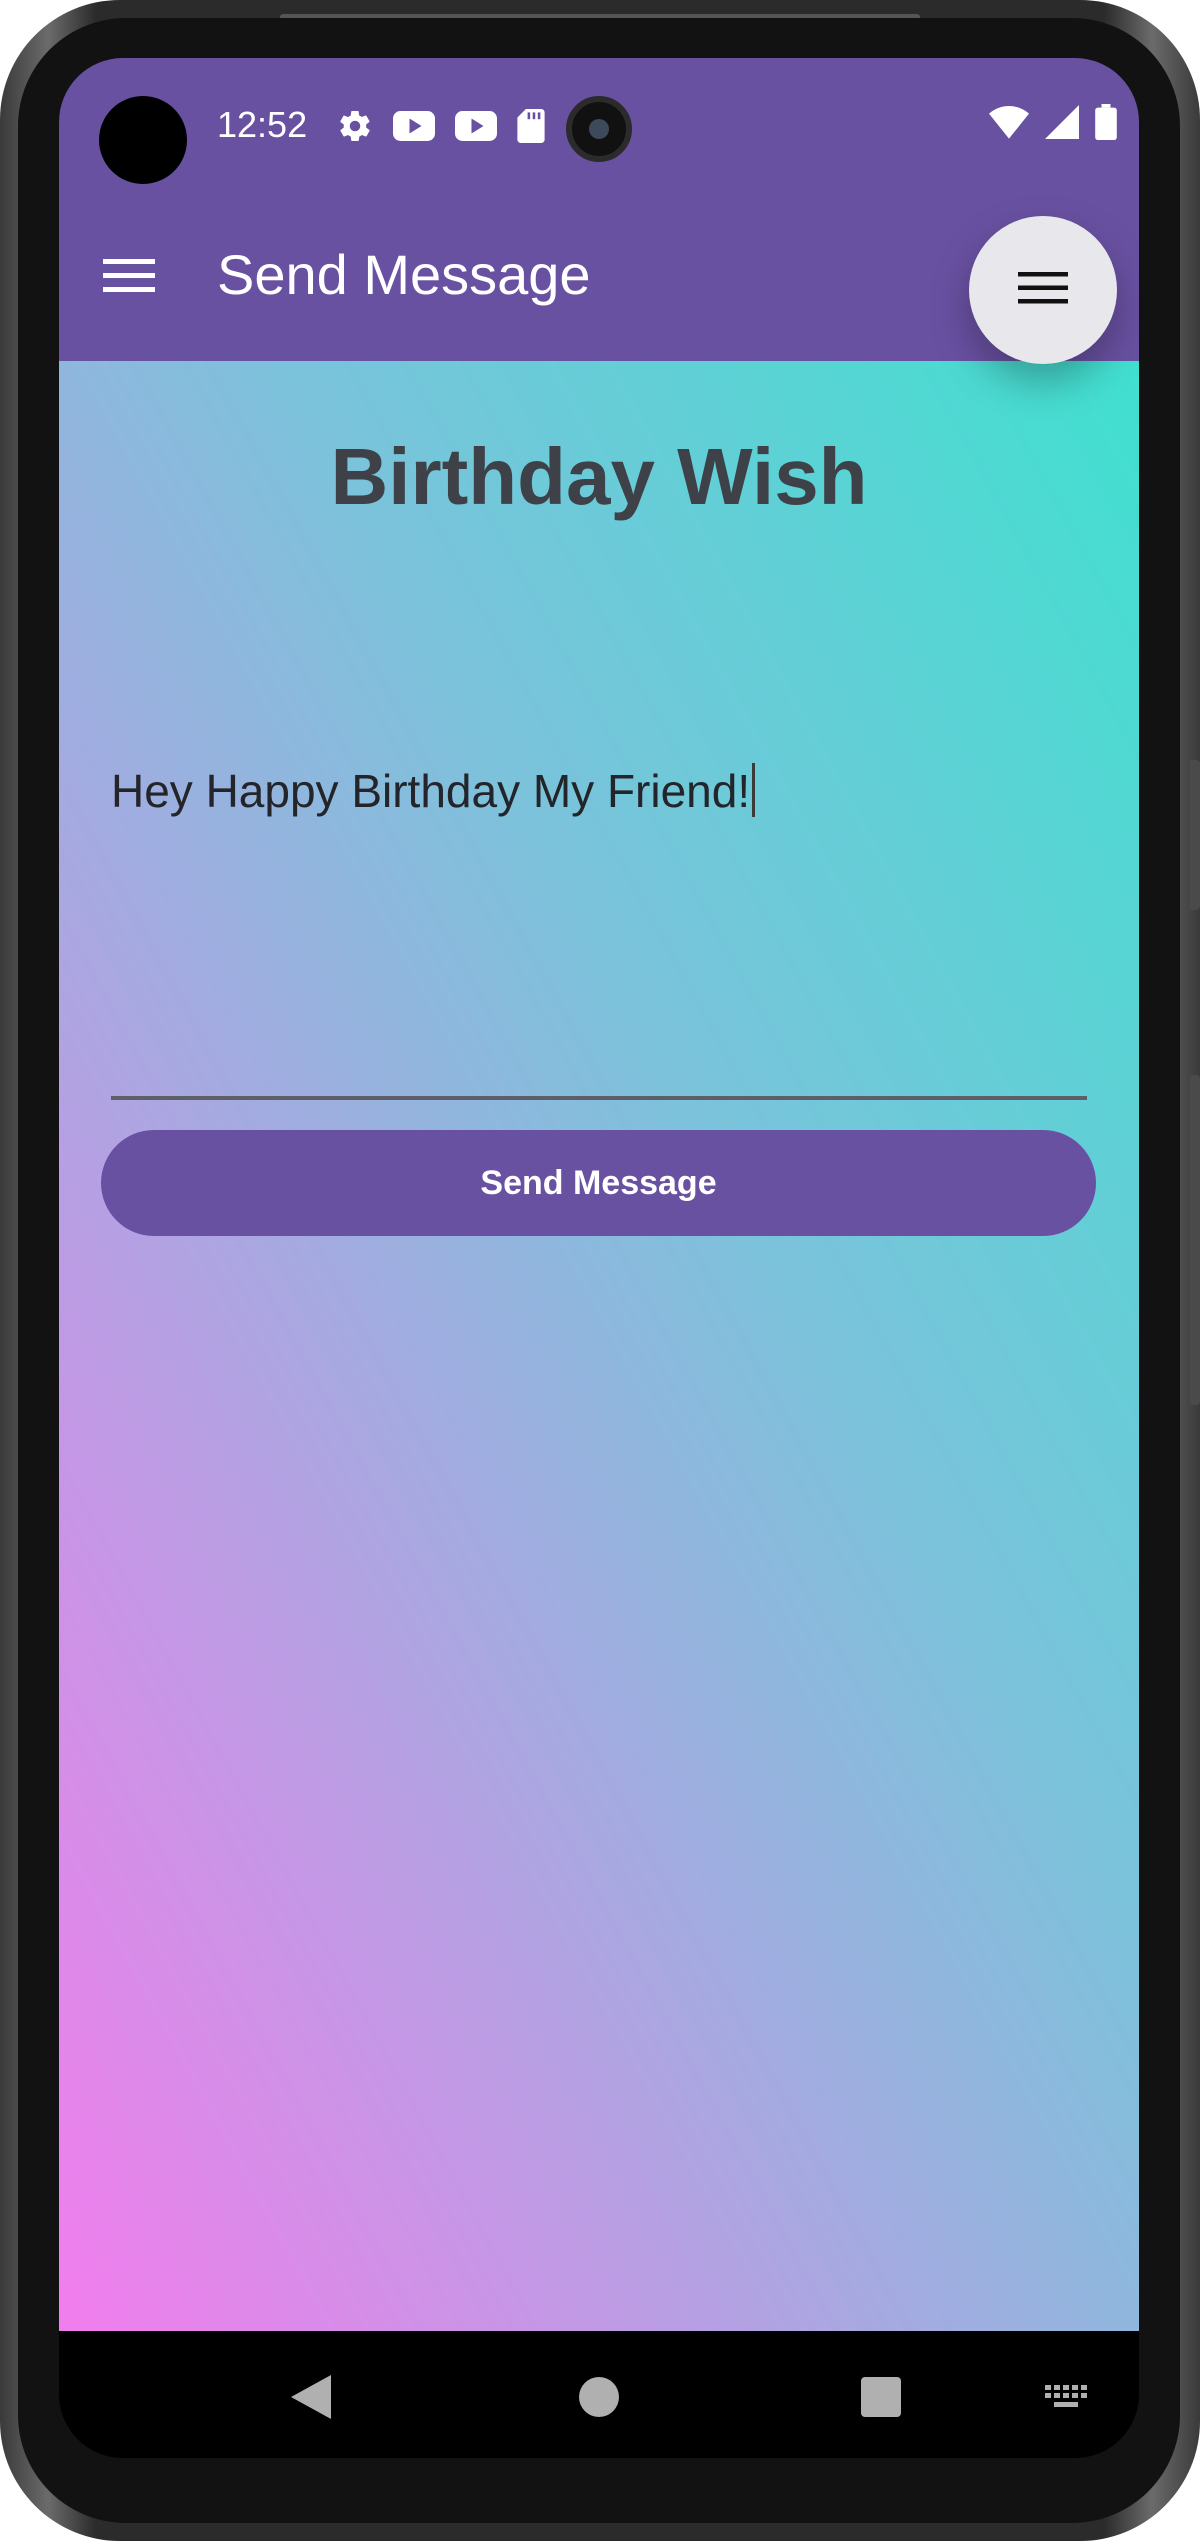 This screenshot has width=1200, height=2541. I want to click on floating-menu-button, so click(1043, 290).